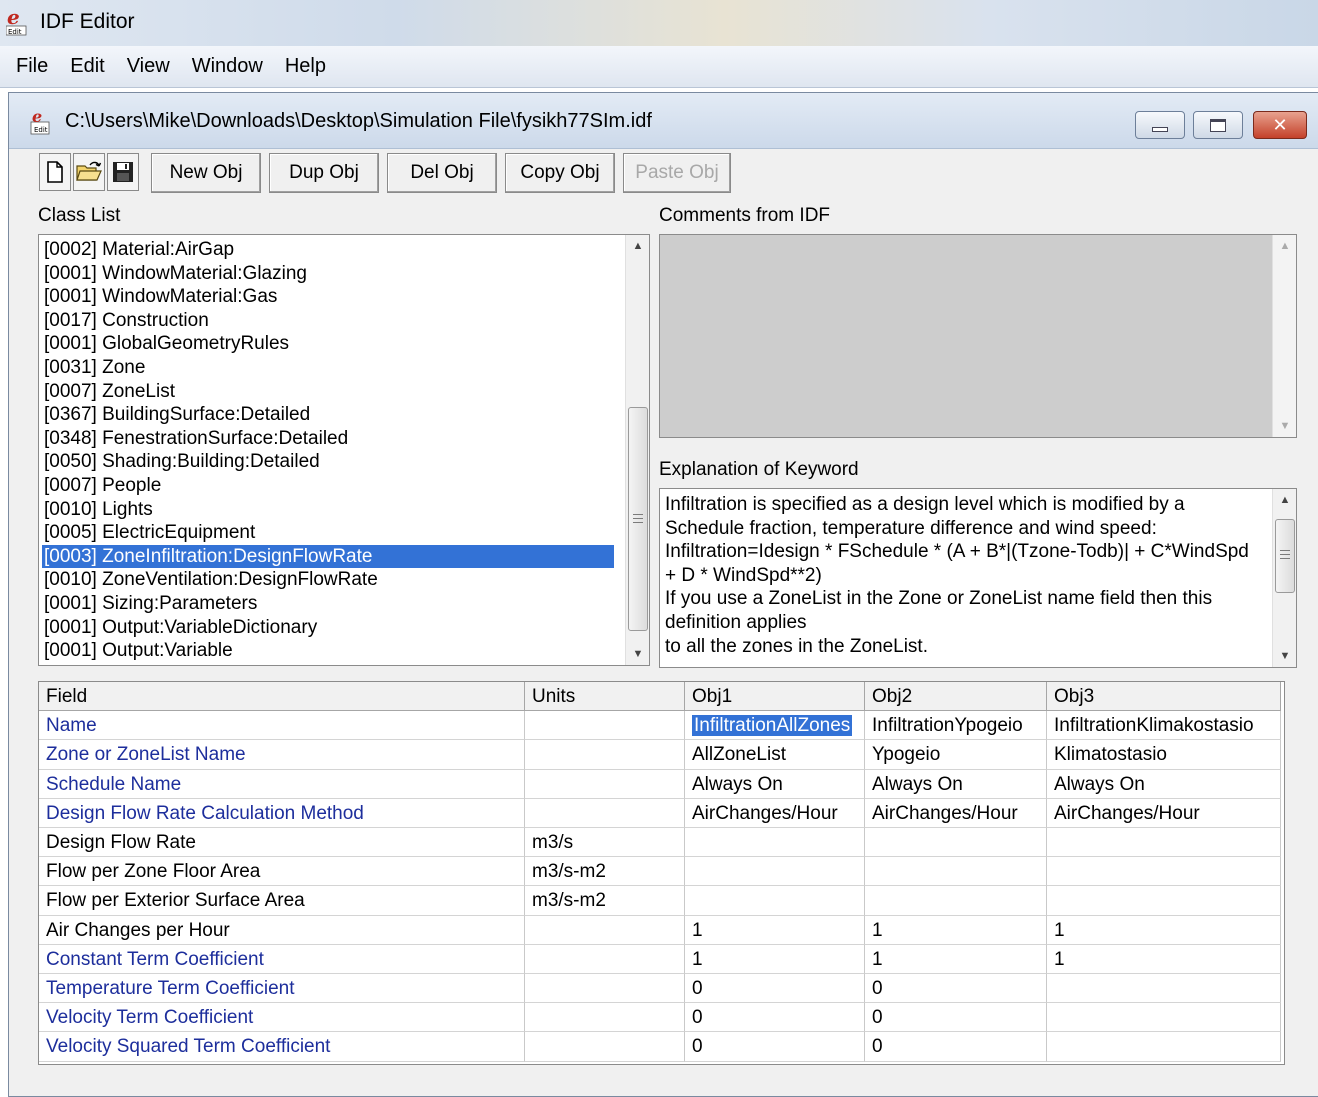 This screenshot has width=1318, height=1097. Describe the element at coordinates (775, 755) in the screenshot. I see `obj-value-cell: AllZoneList` at that location.